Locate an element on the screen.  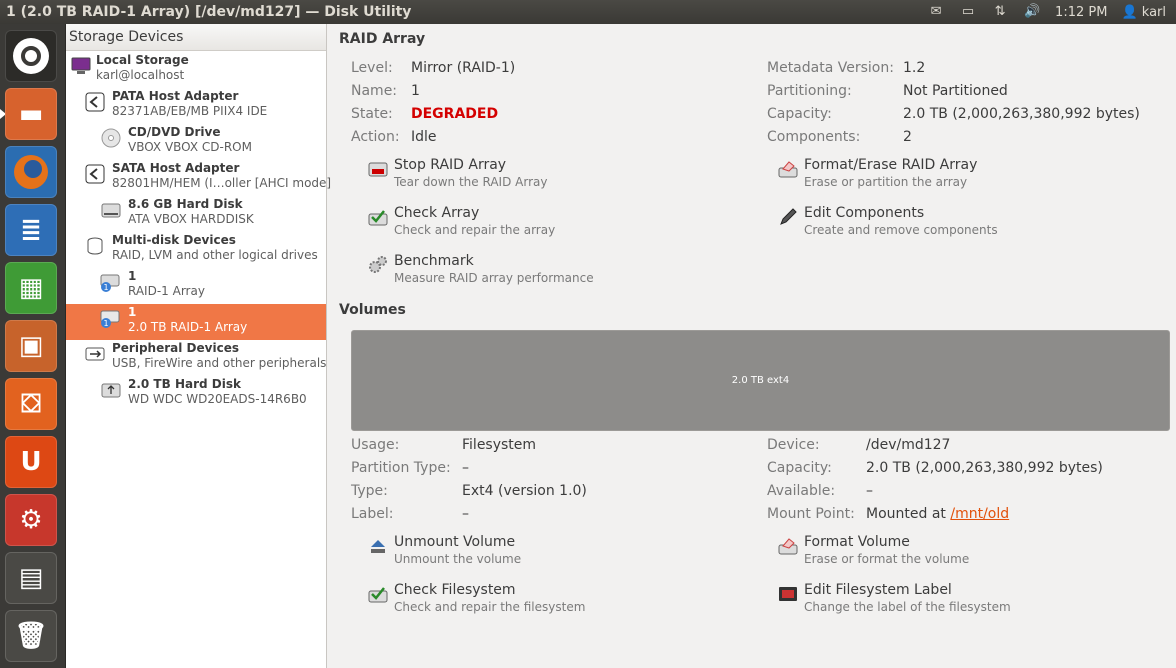
impress-icon: ▣ is located at coordinates (31, 346).